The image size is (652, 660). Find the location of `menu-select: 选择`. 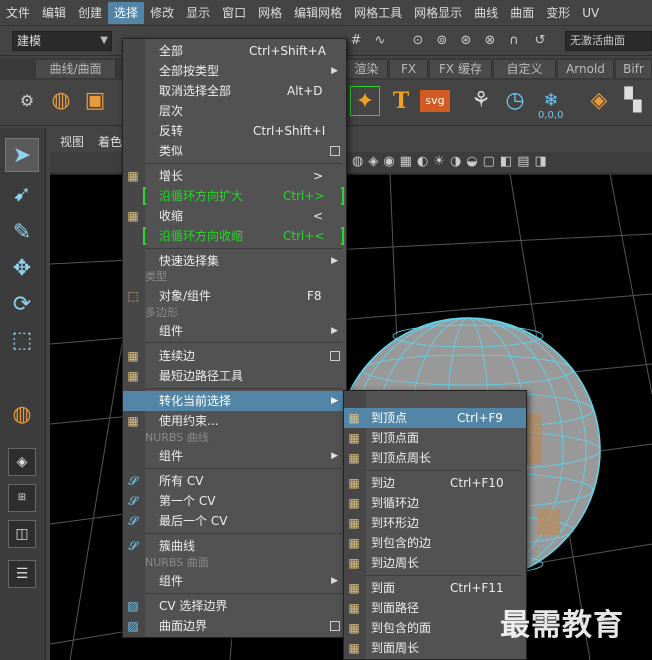

menu-select: 选择 is located at coordinates (126, 12).